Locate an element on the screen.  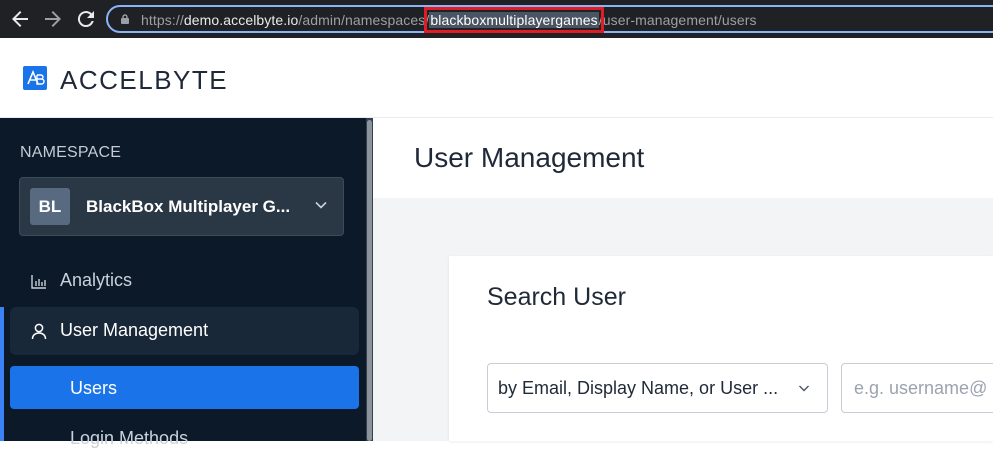
card-title: Search User is located at coordinates (556, 297).